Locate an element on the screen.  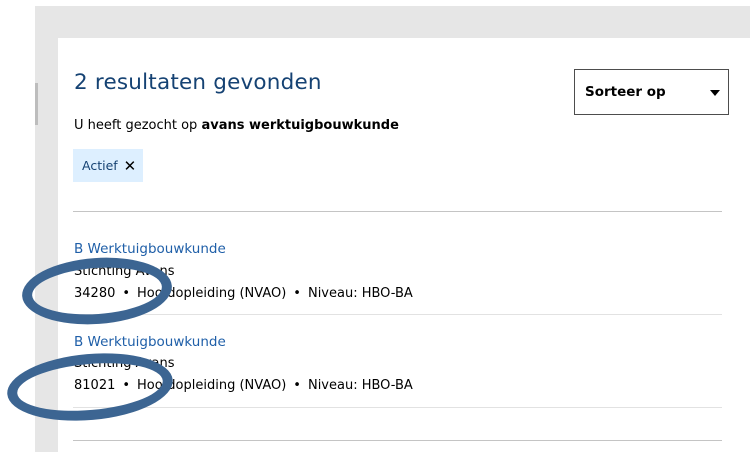
close-icon: ✕ is located at coordinates (130, 166).